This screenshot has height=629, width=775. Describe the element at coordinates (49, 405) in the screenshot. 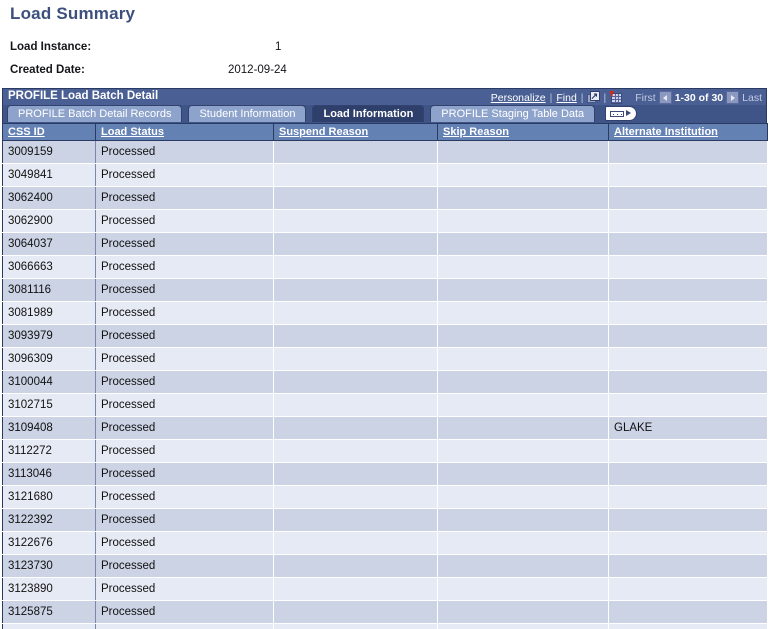

I see `cell-css-id: 3102715` at that location.